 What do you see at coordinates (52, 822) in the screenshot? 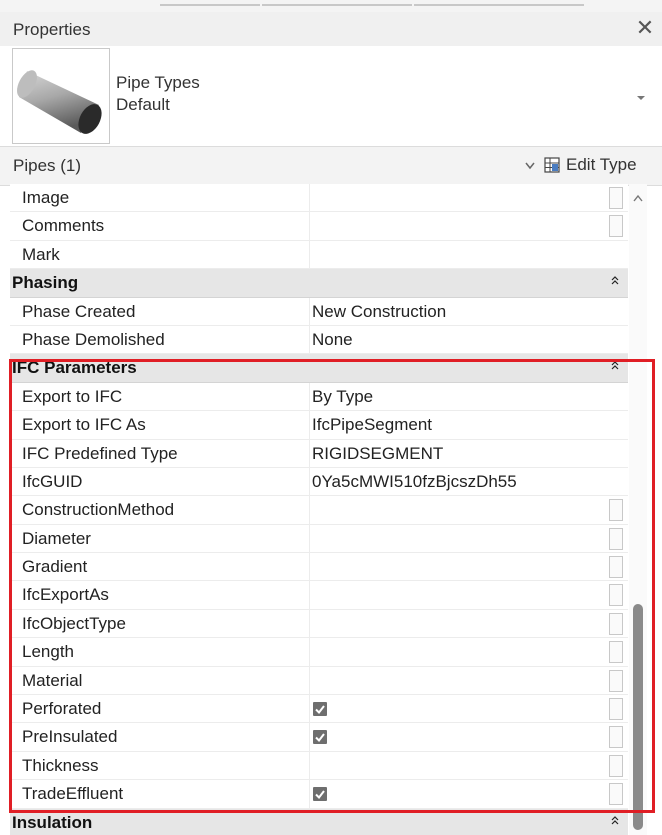
I see `group-title: Insulation` at bounding box center [52, 822].